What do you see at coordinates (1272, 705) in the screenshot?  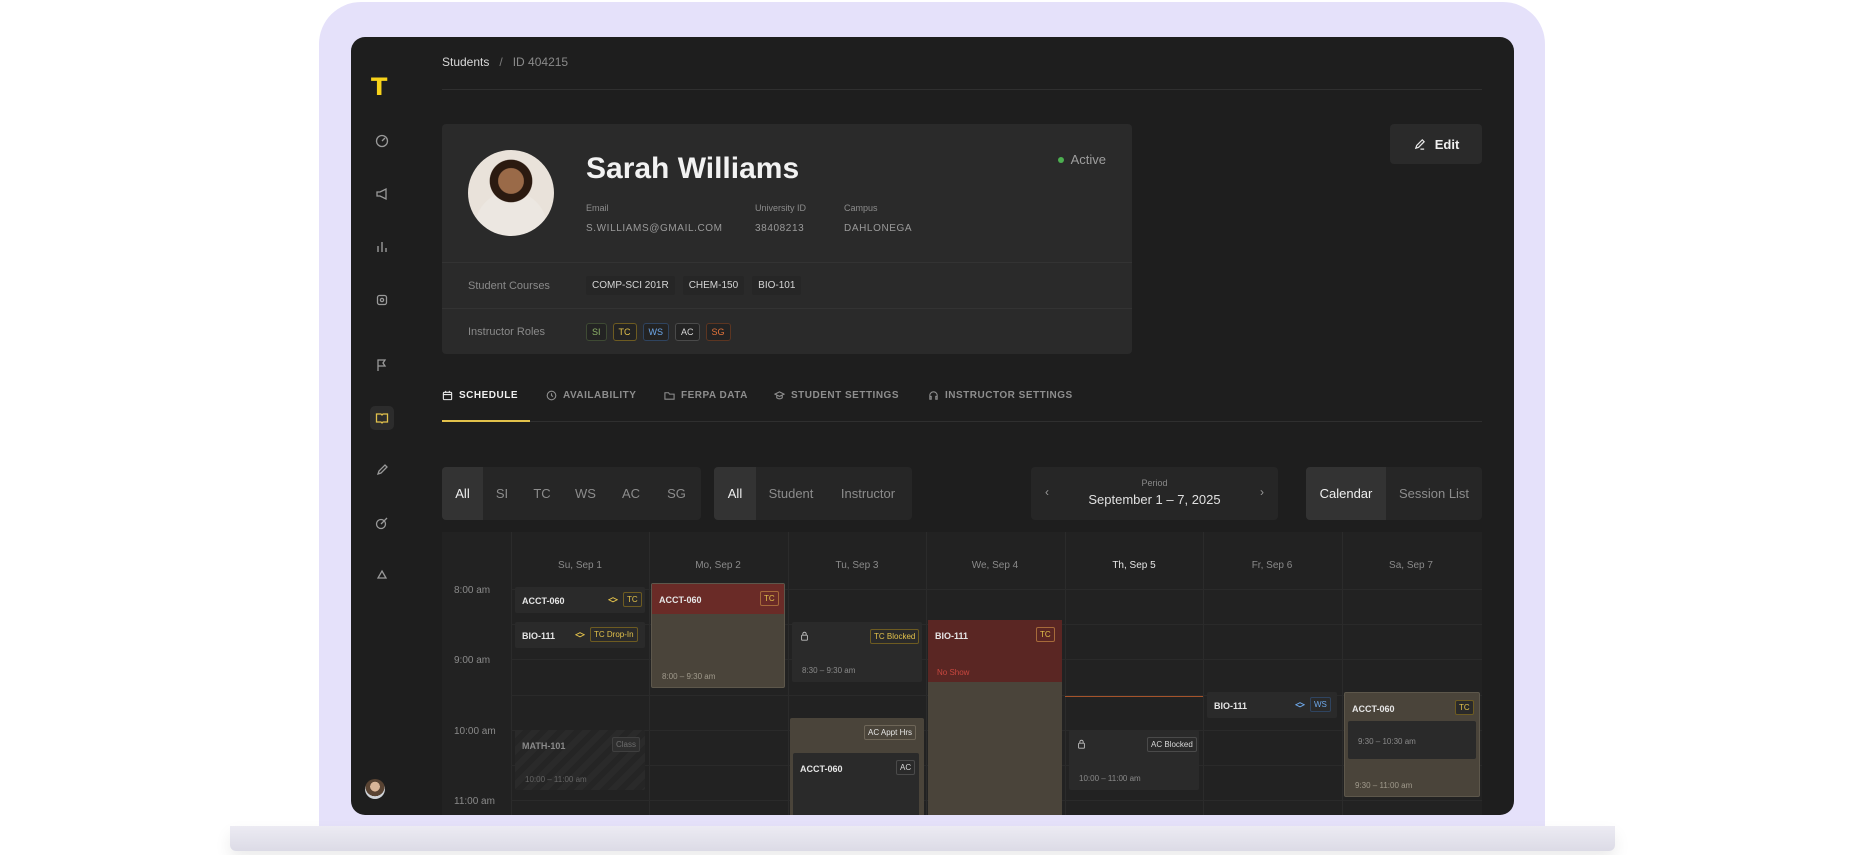 I see `event-card: BIO-111 WS` at bounding box center [1272, 705].